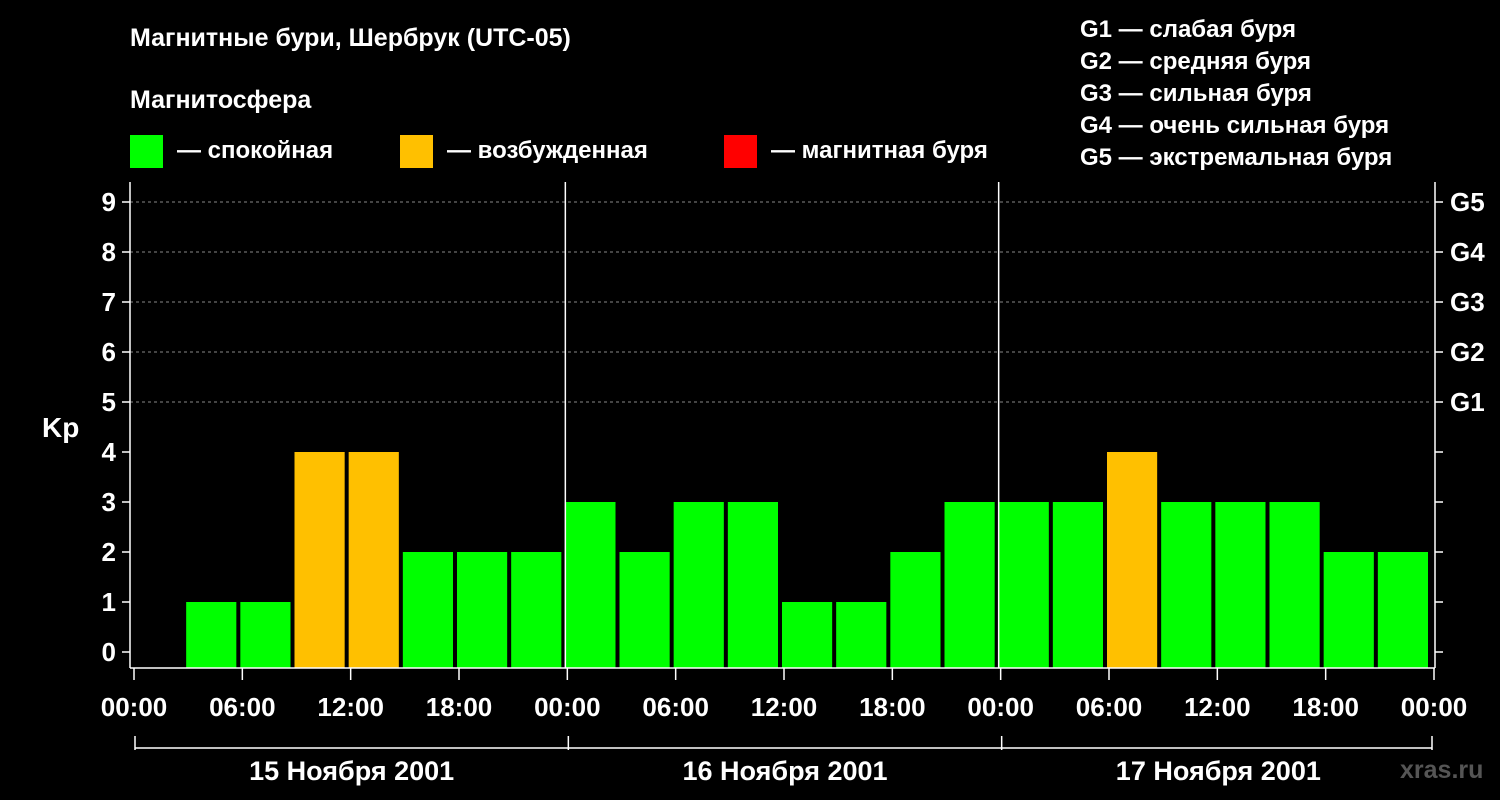  Describe the element at coordinates (109, 252) in the screenshot. I see `y-tick-label: 8` at that location.